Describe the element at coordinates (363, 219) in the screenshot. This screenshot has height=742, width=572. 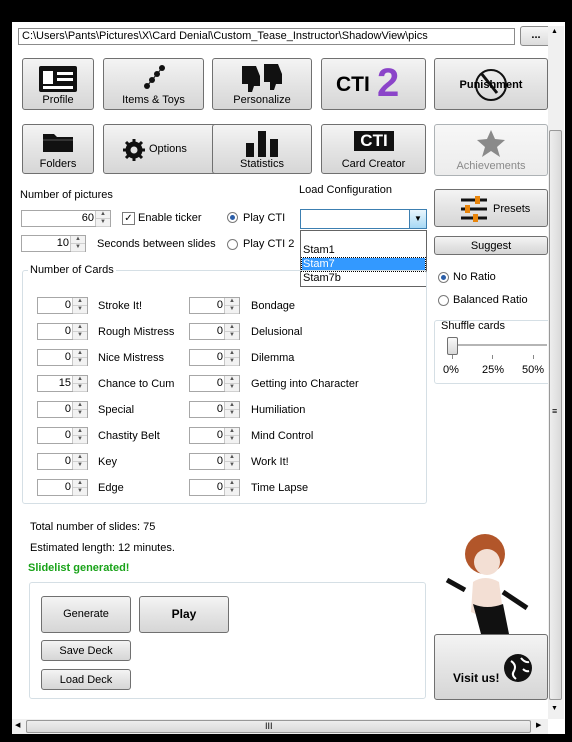
I see `config-combobox: ▼` at that location.